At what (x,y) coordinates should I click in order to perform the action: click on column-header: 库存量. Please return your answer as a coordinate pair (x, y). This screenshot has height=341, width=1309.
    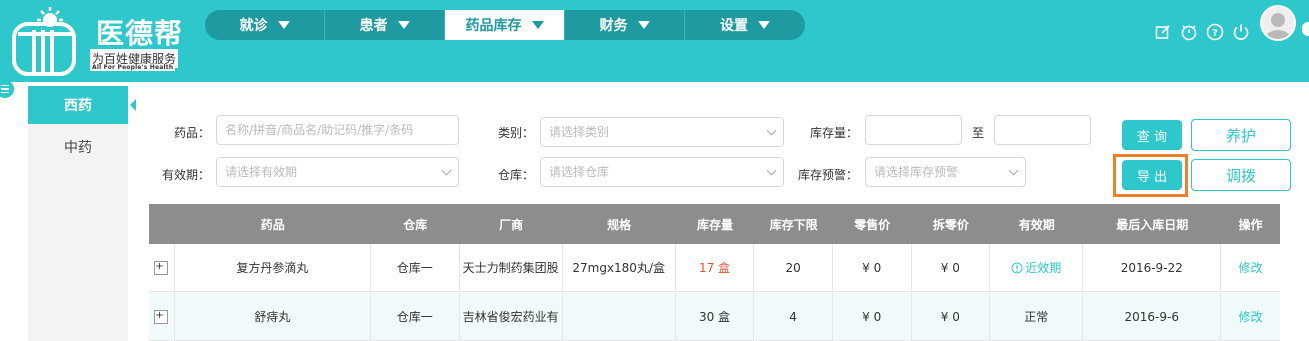
    Looking at the image, I should click on (715, 224).